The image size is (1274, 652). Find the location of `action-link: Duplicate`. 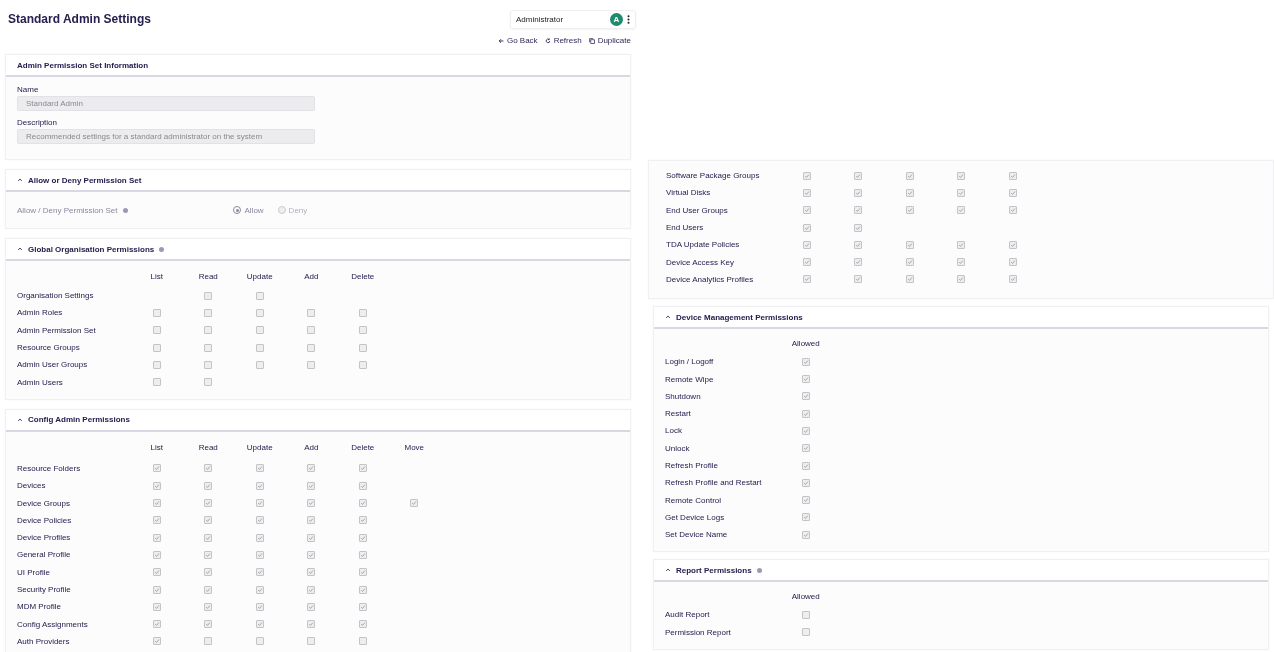

action-link: Duplicate is located at coordinates (609, 40).